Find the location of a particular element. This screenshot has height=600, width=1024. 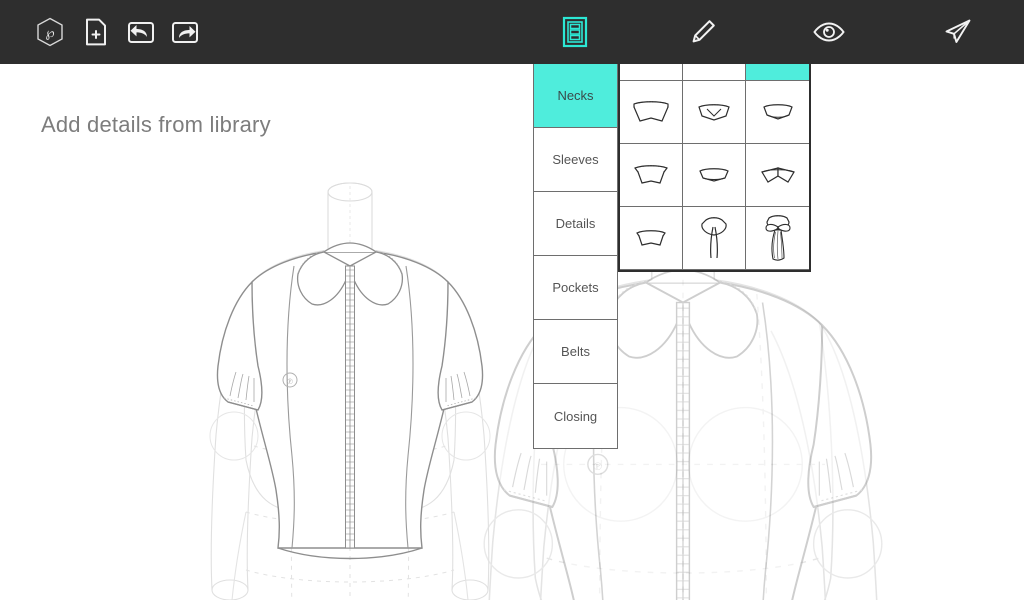

library-category-label: Belts is located at coordinates (575, 351).